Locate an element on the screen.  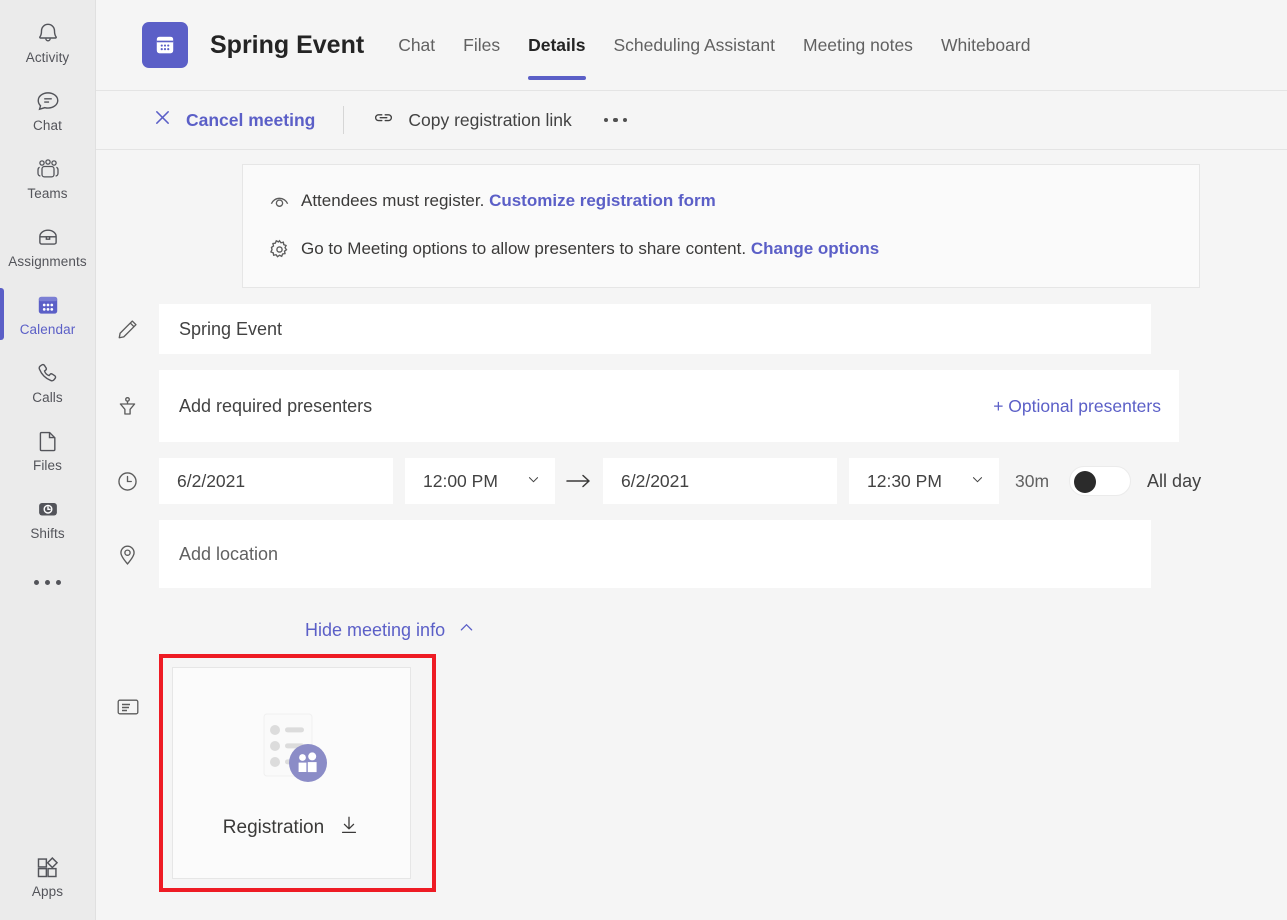
location-input: Add location is located at coordinates (655, 554).